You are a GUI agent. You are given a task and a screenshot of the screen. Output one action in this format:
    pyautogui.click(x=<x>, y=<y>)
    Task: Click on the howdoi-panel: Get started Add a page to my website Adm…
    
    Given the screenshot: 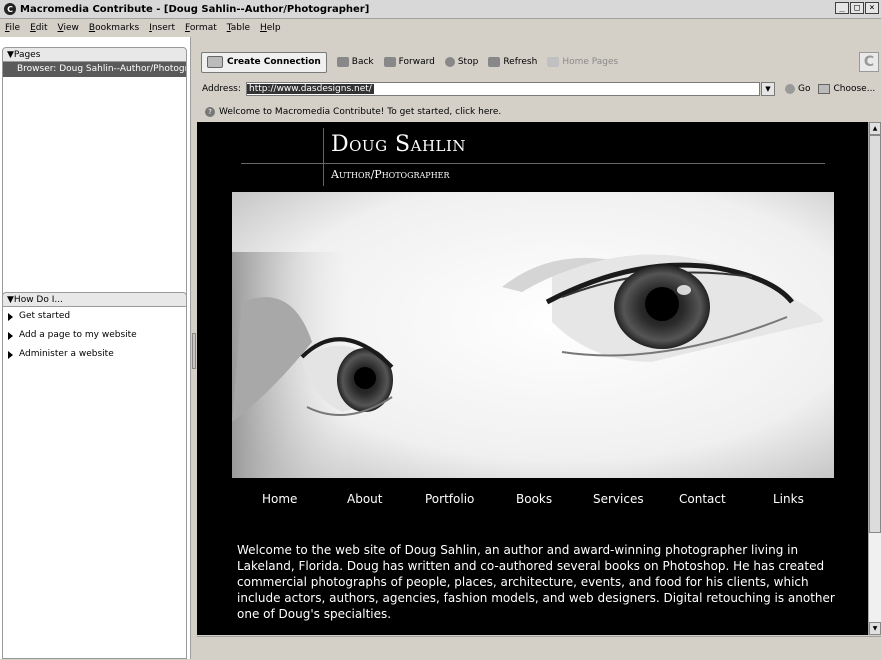 What is the action you would take?
    pyautogui.click(x=94, y=483)
    